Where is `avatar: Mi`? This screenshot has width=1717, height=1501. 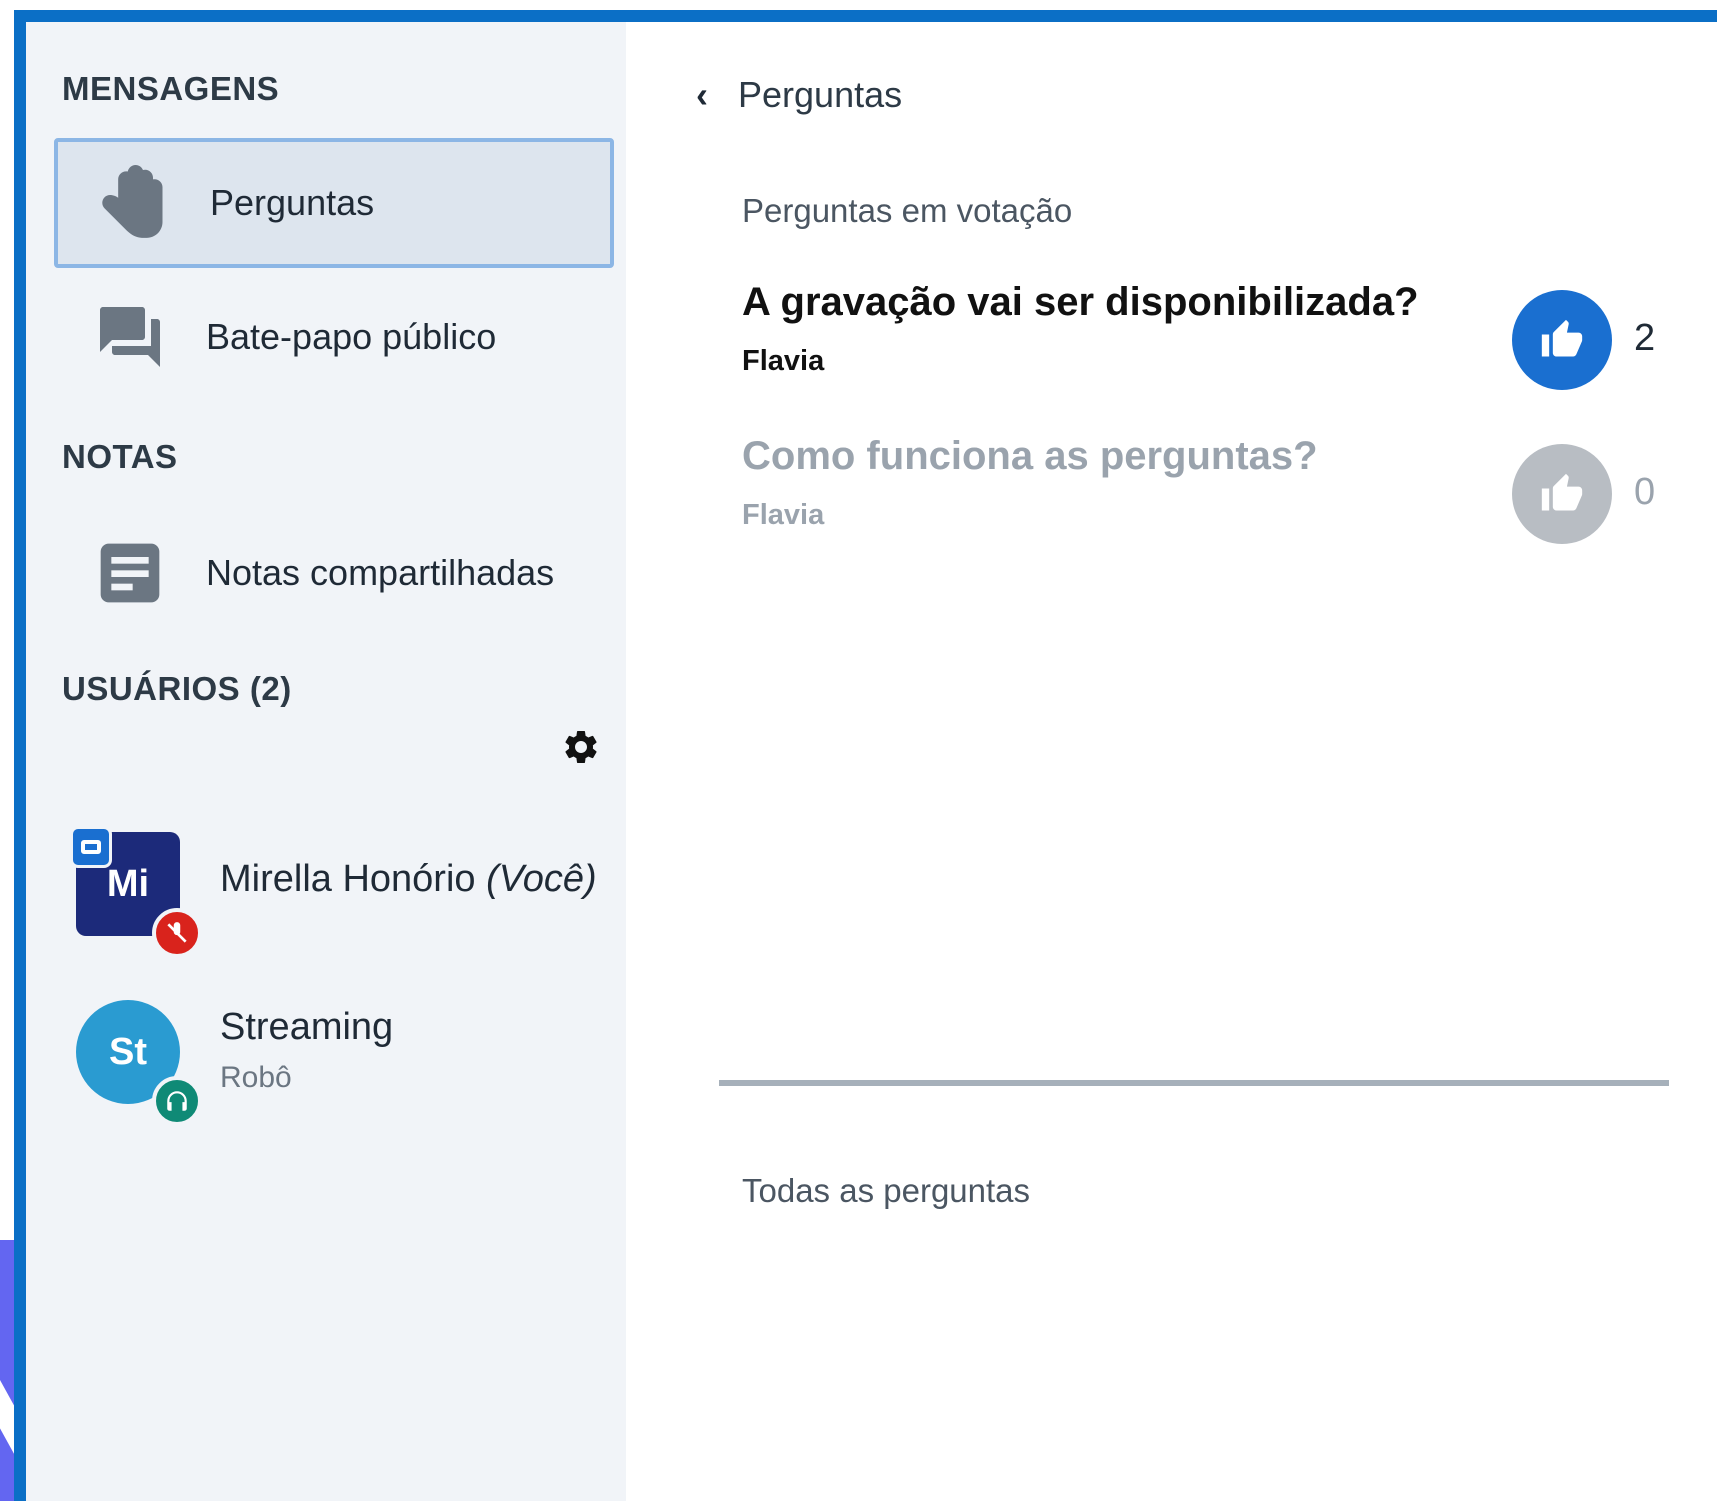
avatar: Mi is located at coordinates (136, 892).